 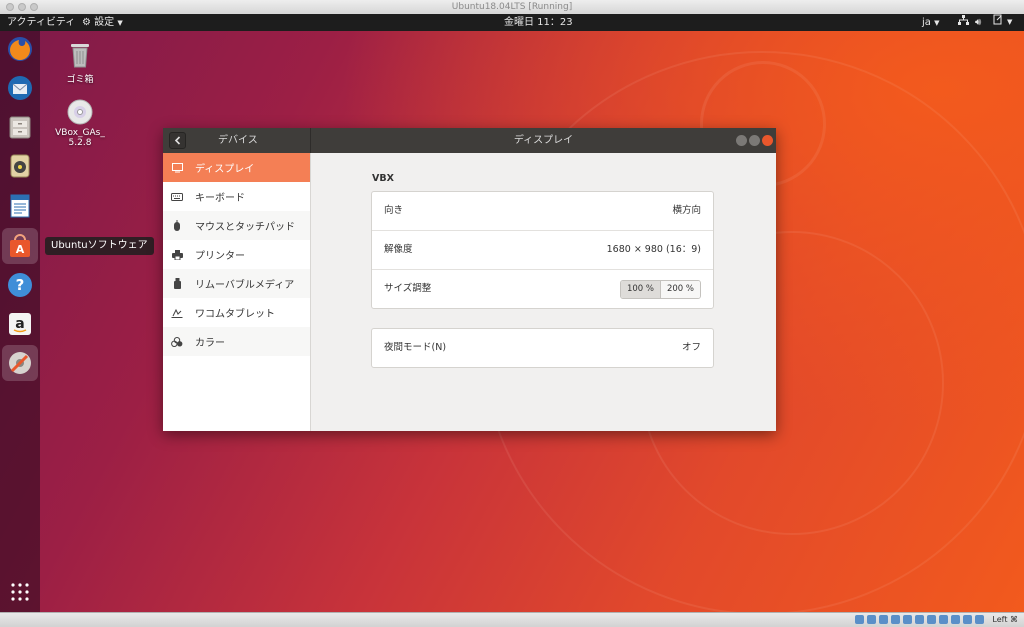 I want to click on app-menu: ⚙ 設定 ▼, so click(x=102, y=23).